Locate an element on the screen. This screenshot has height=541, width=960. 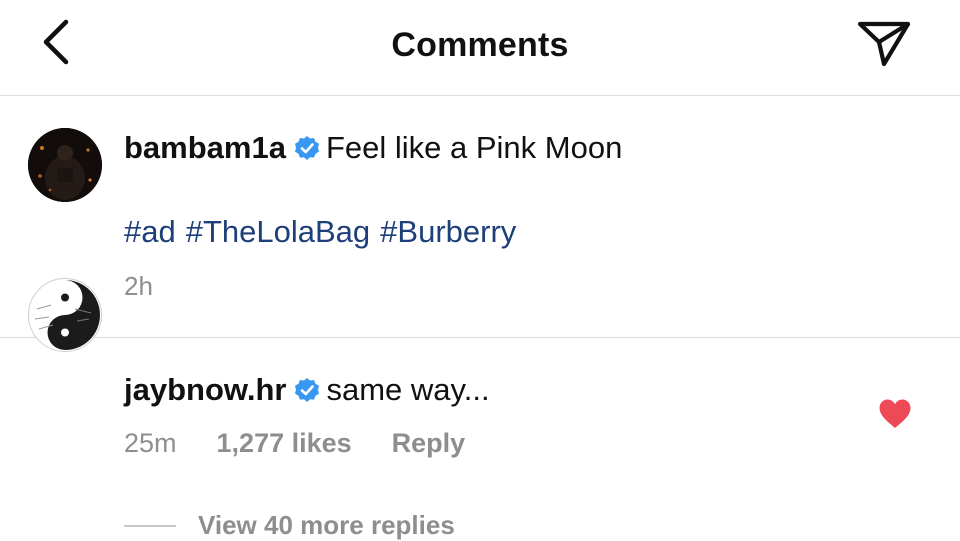
reply-button: Reply is located at coordinates (429, 443).